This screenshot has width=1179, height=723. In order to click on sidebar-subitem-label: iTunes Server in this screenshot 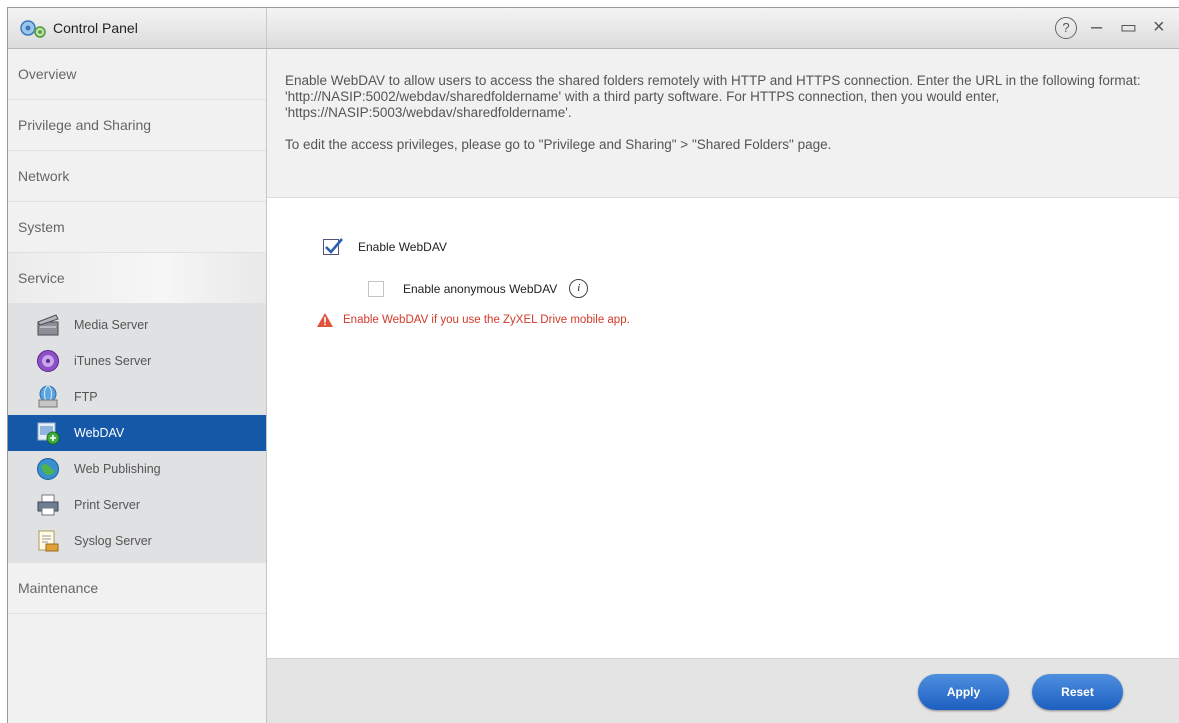, I will do `click(113, 361)`.